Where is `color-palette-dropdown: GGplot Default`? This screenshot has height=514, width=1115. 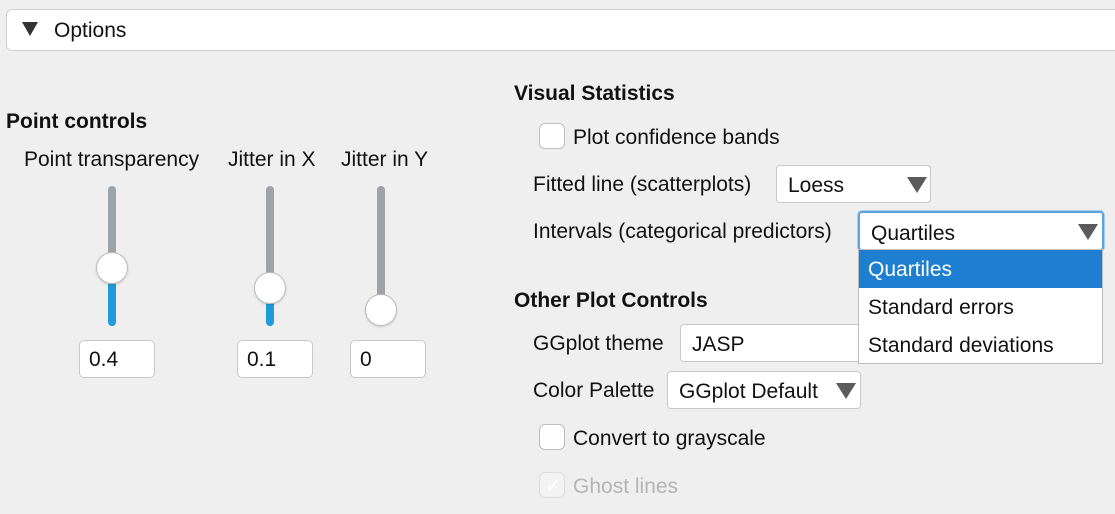
color-palette-dropdown: GGplot Default is located at coordinates (764, 390).